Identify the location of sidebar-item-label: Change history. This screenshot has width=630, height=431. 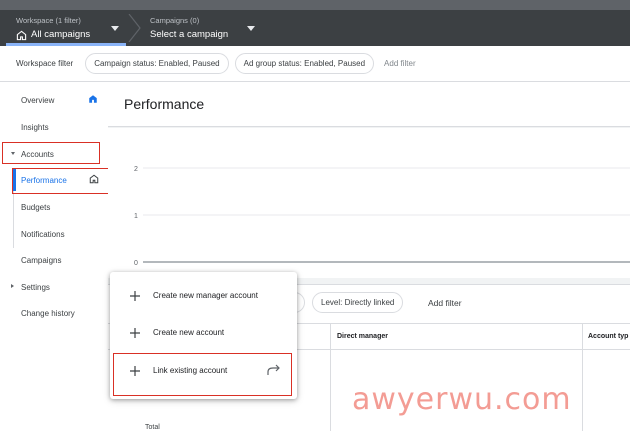
(48, 313).